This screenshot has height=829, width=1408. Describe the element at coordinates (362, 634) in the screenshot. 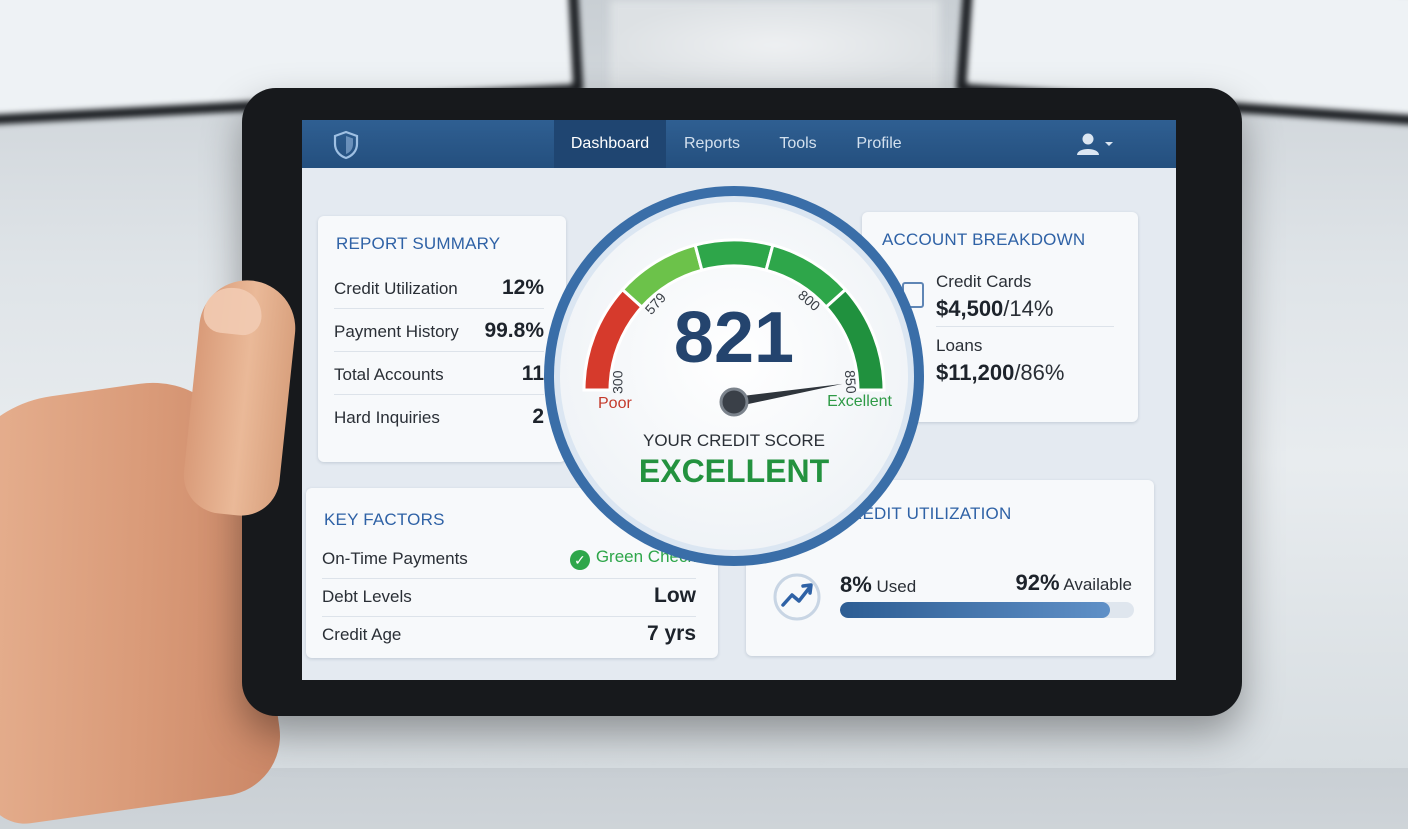

I see `factor-label: Credit Age` at that location.